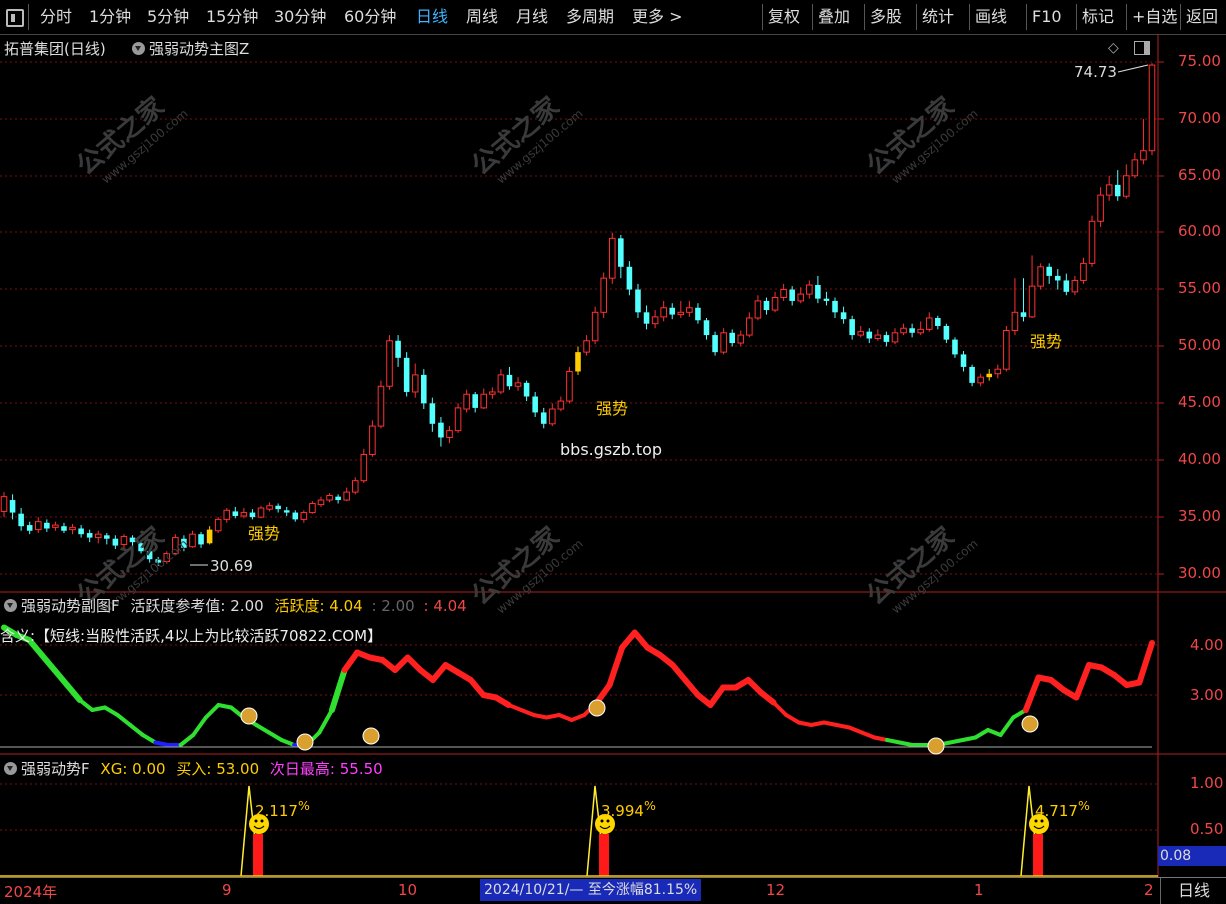 The height and width of the screenshot is (904, 1226). I want to click on main-ytick: 55.00, so click(1199, 288).